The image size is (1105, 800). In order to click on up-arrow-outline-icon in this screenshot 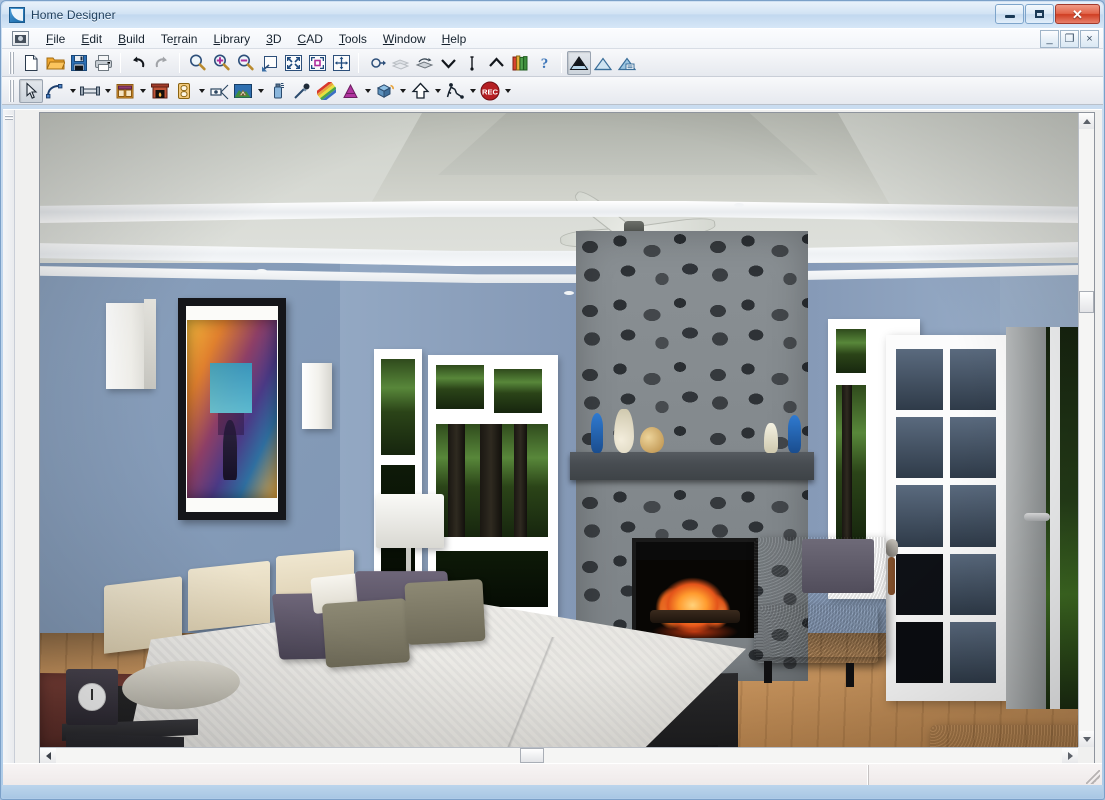, I will do `click(420, 90)`.